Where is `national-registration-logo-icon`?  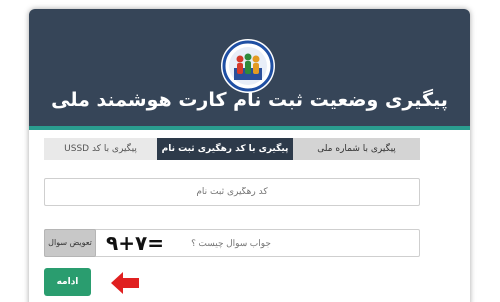
national-registration-logo-icon is located at coordinates (248, 66).